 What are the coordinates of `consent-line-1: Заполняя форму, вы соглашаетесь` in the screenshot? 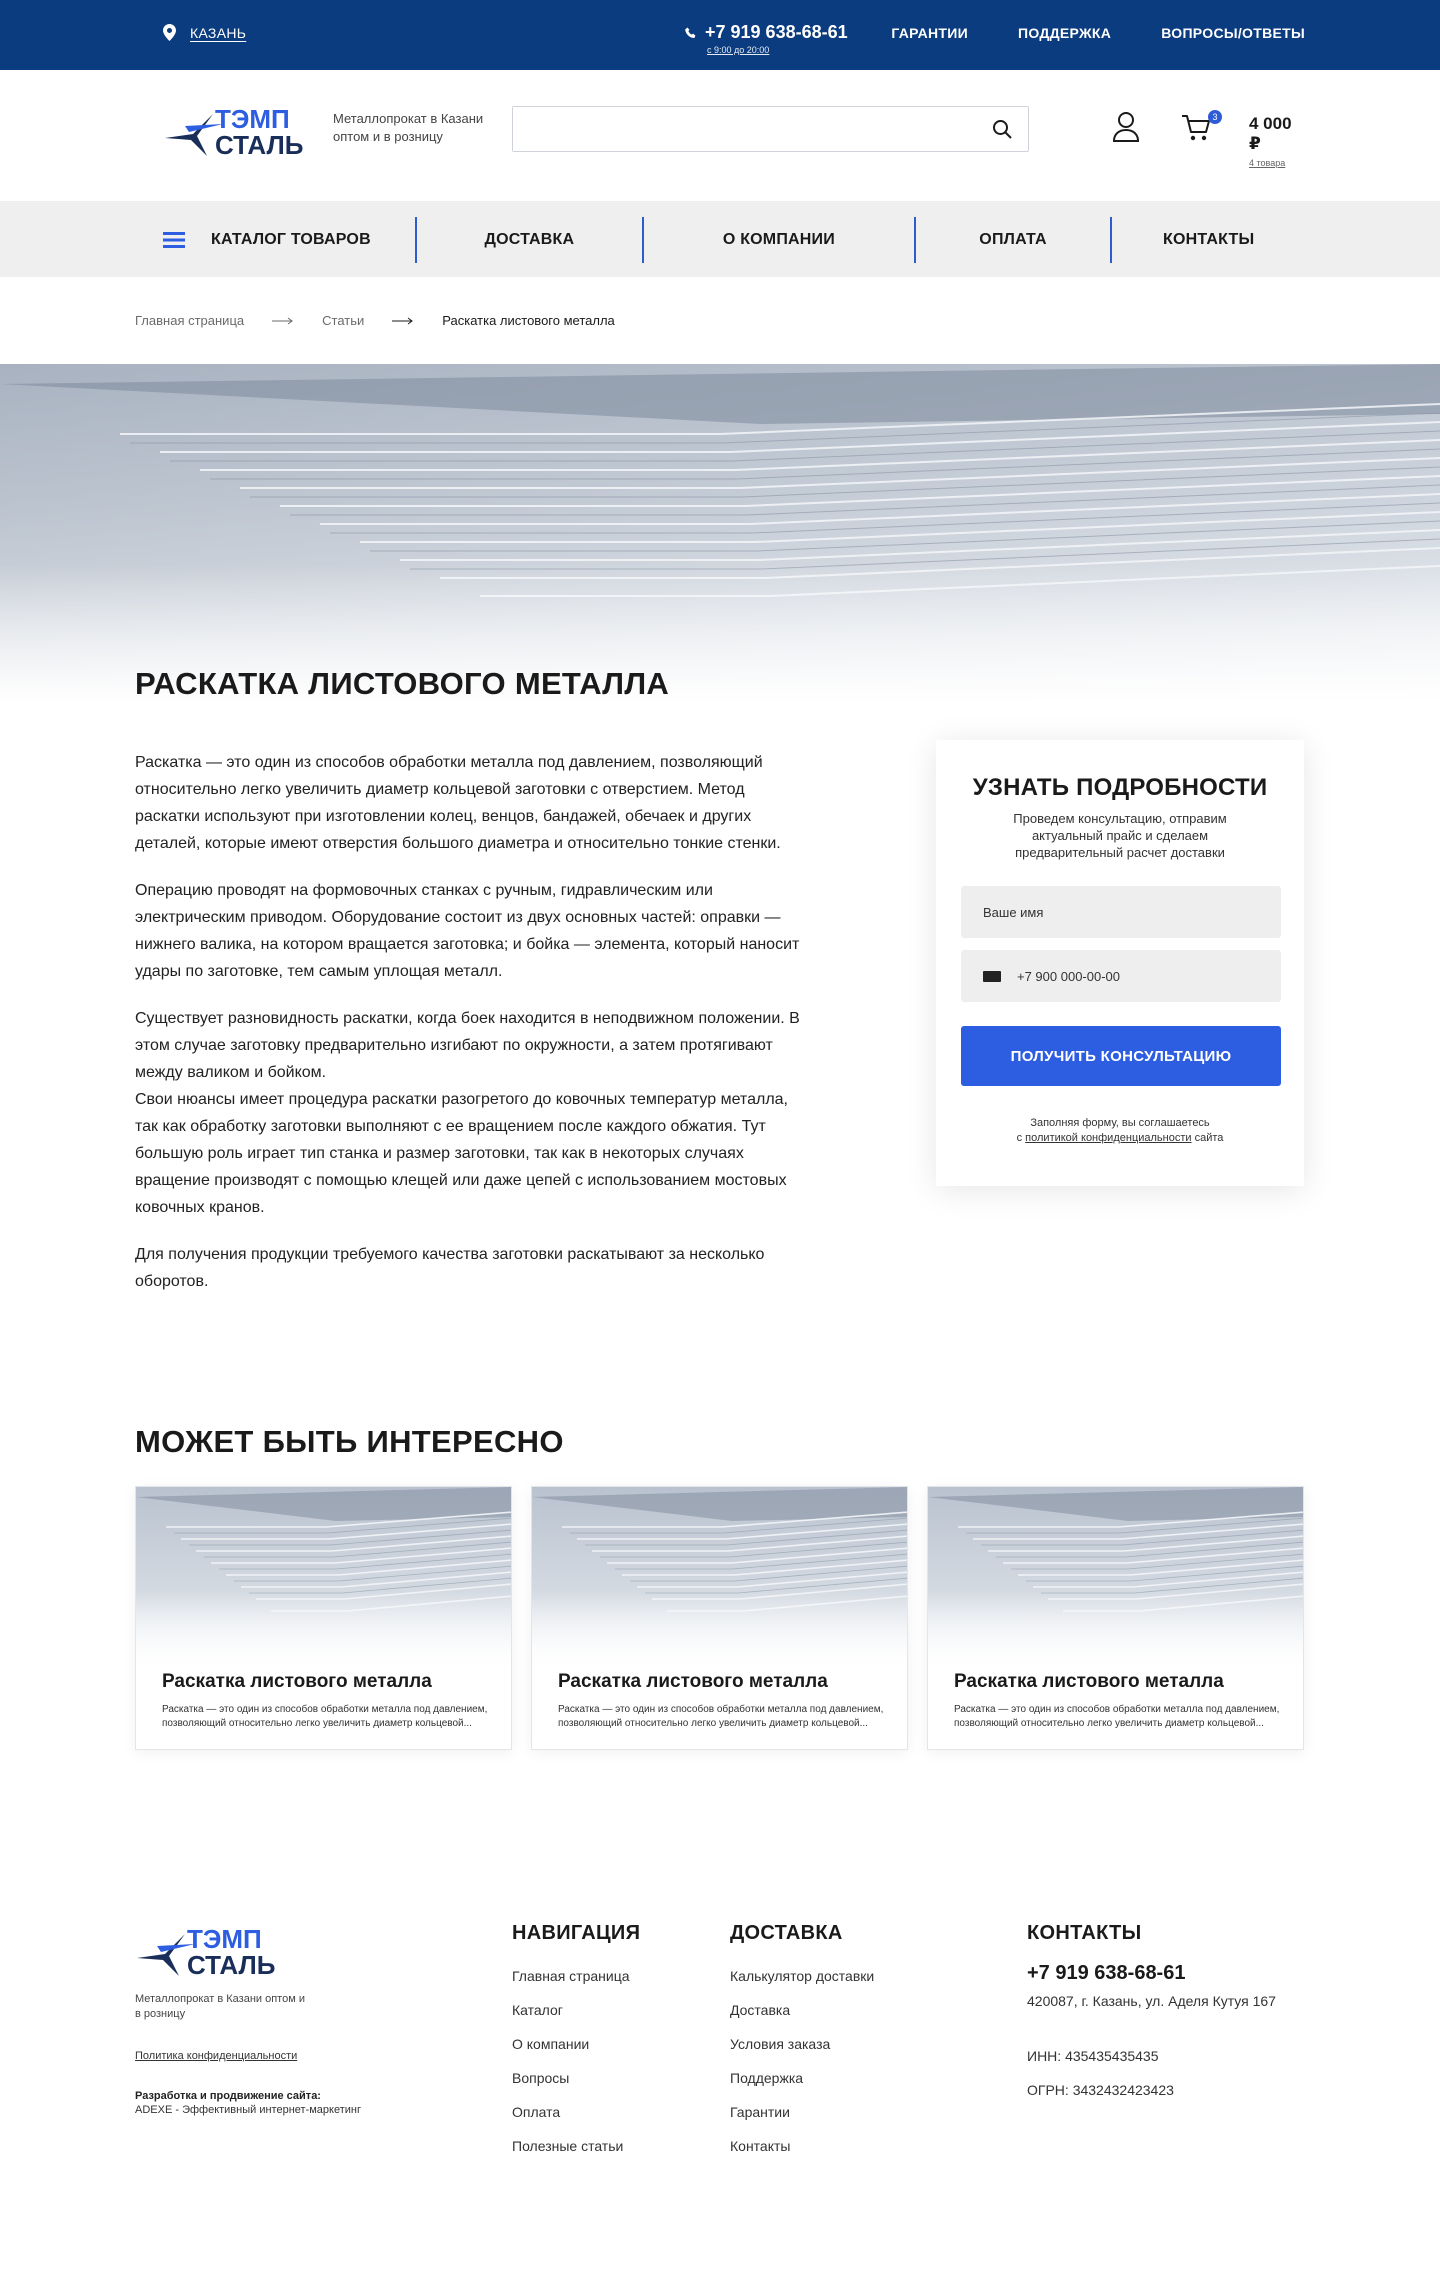 It's located at (1120, 1123).